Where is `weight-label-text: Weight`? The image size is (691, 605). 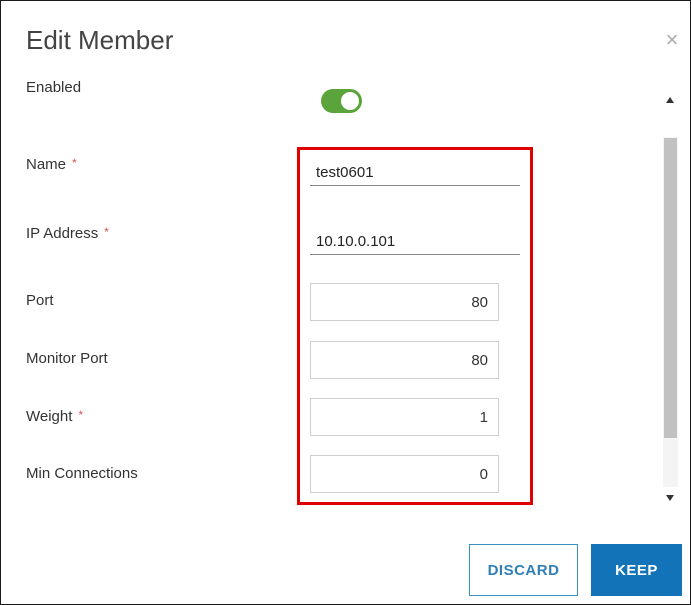
weight-label-text: Weight is located at coordinates (49, 416).